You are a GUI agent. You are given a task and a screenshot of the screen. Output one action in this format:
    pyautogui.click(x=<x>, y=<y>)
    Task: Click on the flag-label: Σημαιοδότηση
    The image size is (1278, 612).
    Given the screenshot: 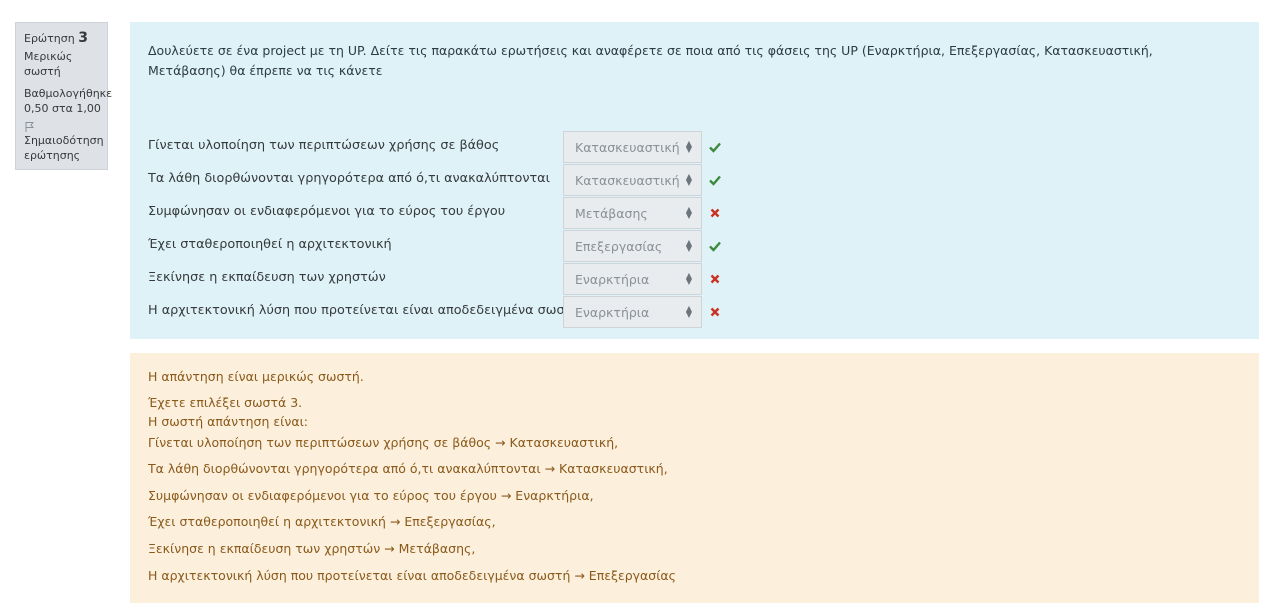 What is the action you would take?
    pyautogui.click(x=64, y=140)
    